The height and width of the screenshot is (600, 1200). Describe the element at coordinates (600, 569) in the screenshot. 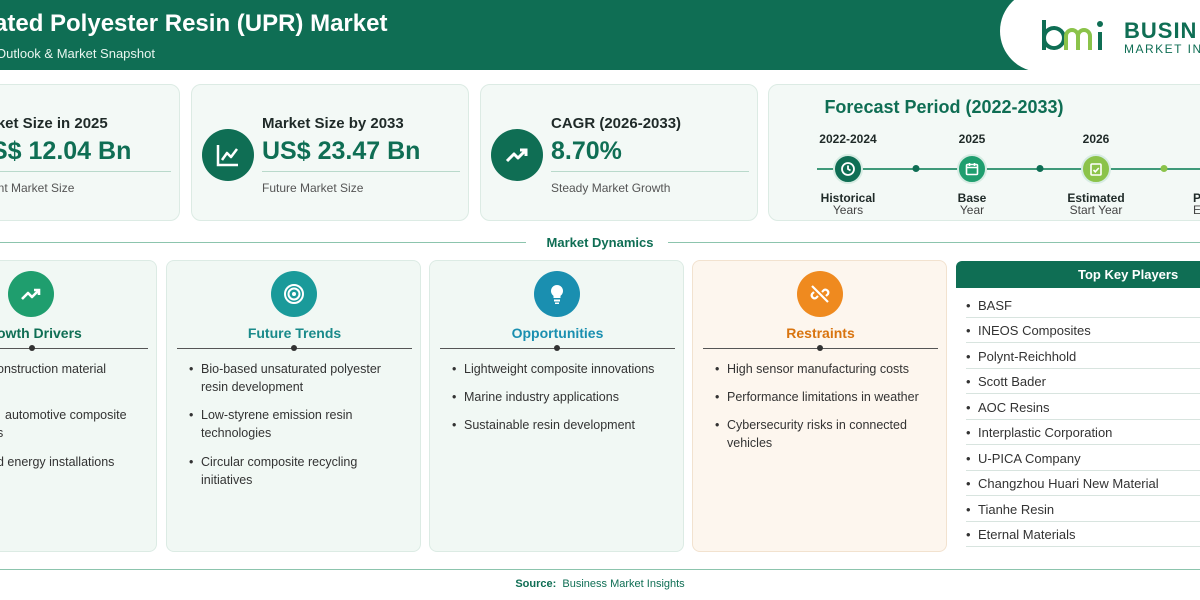

I see `footer-divider` at that location.